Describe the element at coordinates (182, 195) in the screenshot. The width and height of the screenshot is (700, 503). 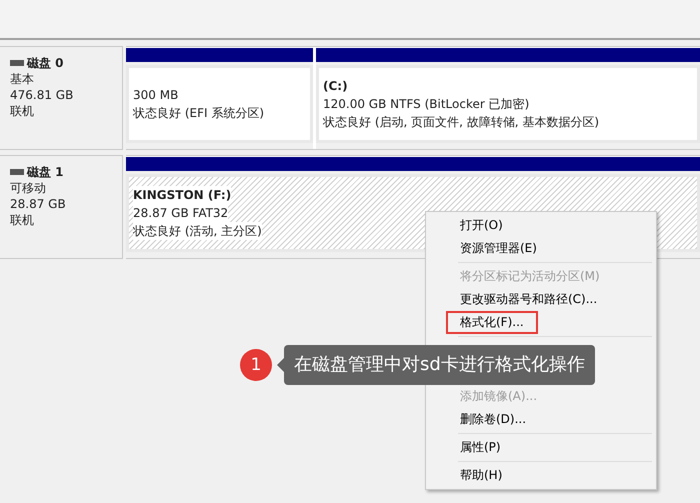
I see `partition-label: KINGSTON (F:)` at that location.